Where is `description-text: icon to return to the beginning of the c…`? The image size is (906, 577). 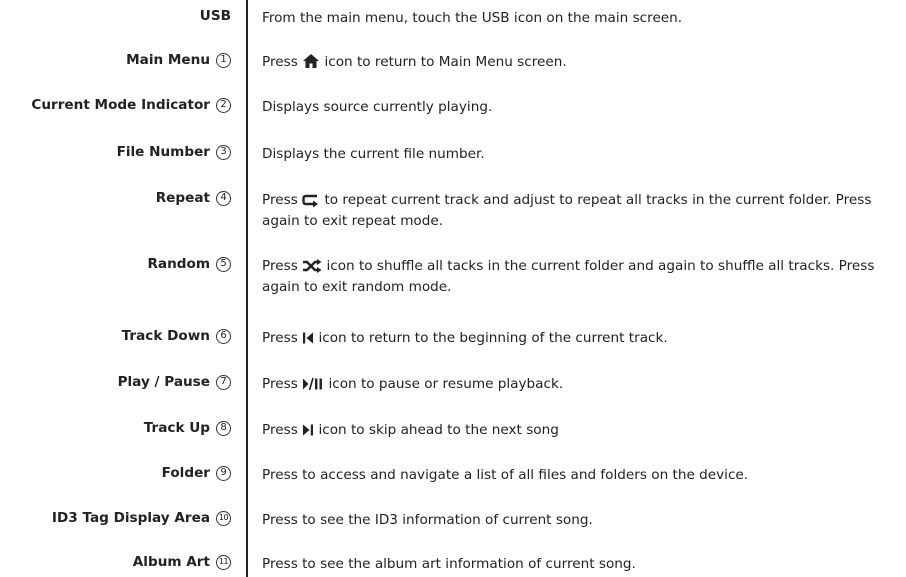
description-text: icon to return to the beginning of the c… is located at coordinates (493, 338).